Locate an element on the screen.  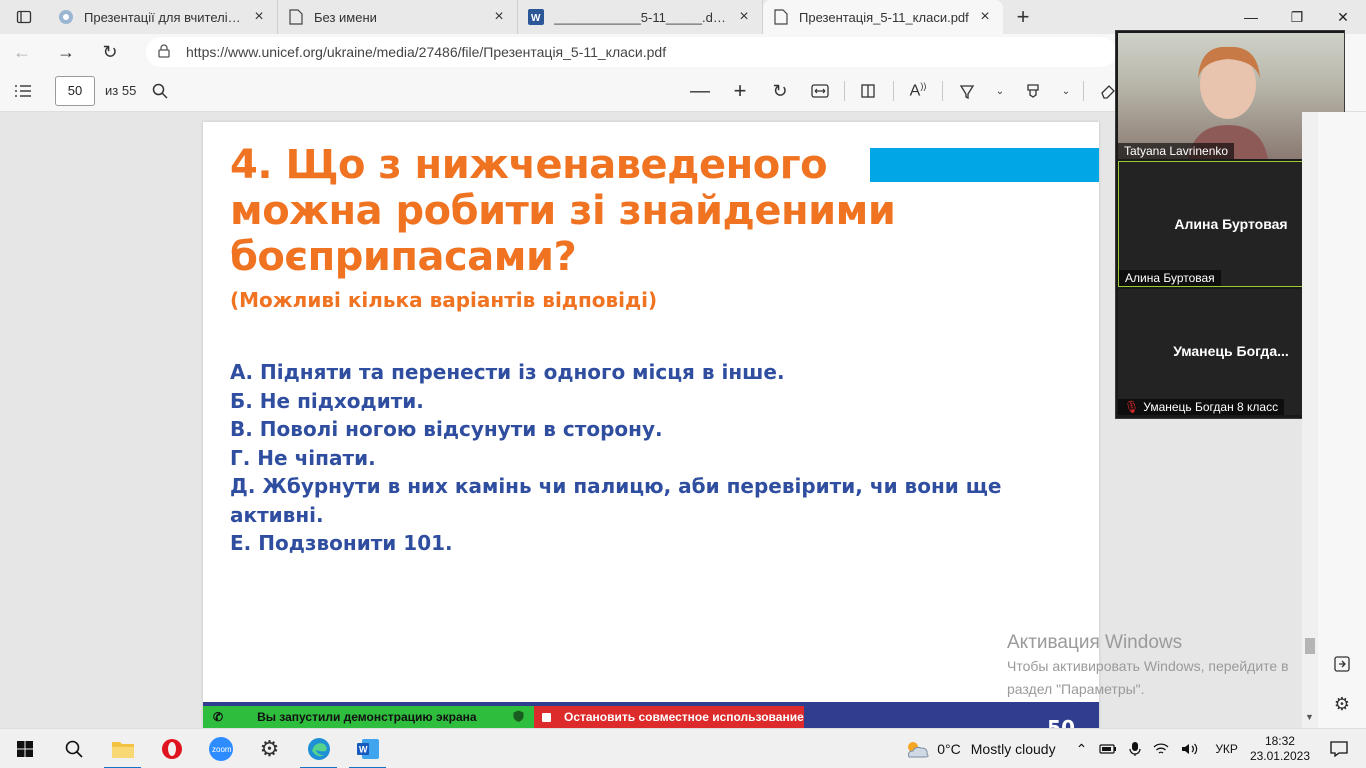
tab-title: Презентації для вчителів для пр is located at coordinates (163, 17).